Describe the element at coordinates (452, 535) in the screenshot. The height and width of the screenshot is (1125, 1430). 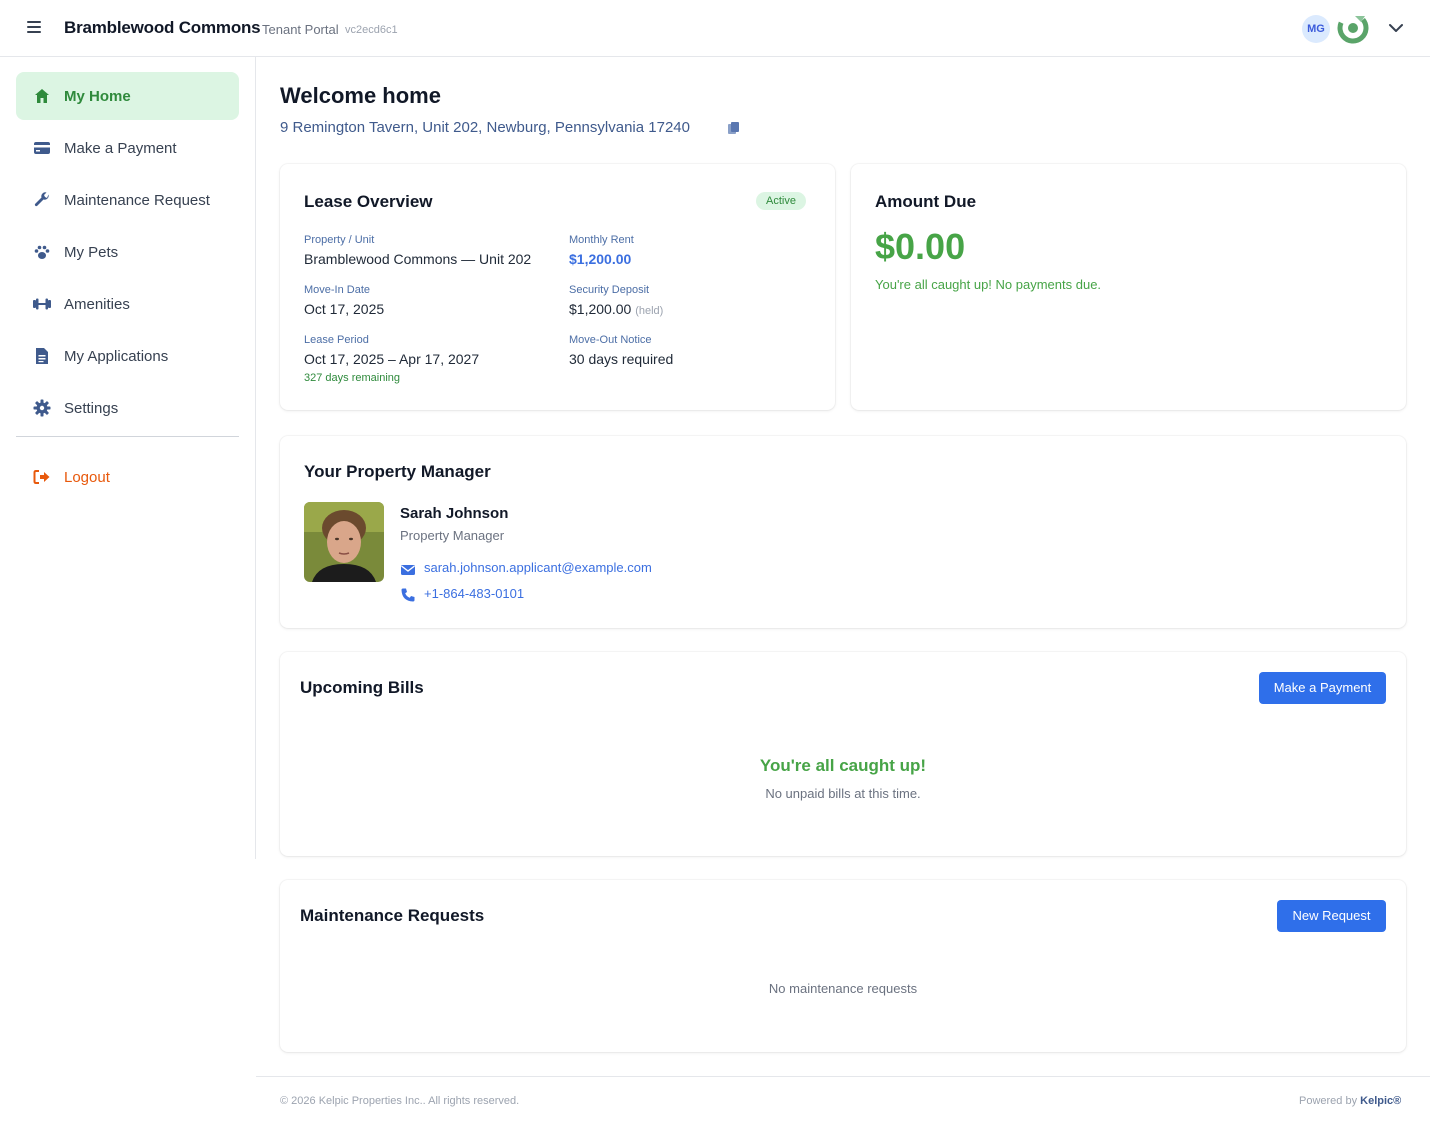
I see `manager-role: Property Manager` at that location.